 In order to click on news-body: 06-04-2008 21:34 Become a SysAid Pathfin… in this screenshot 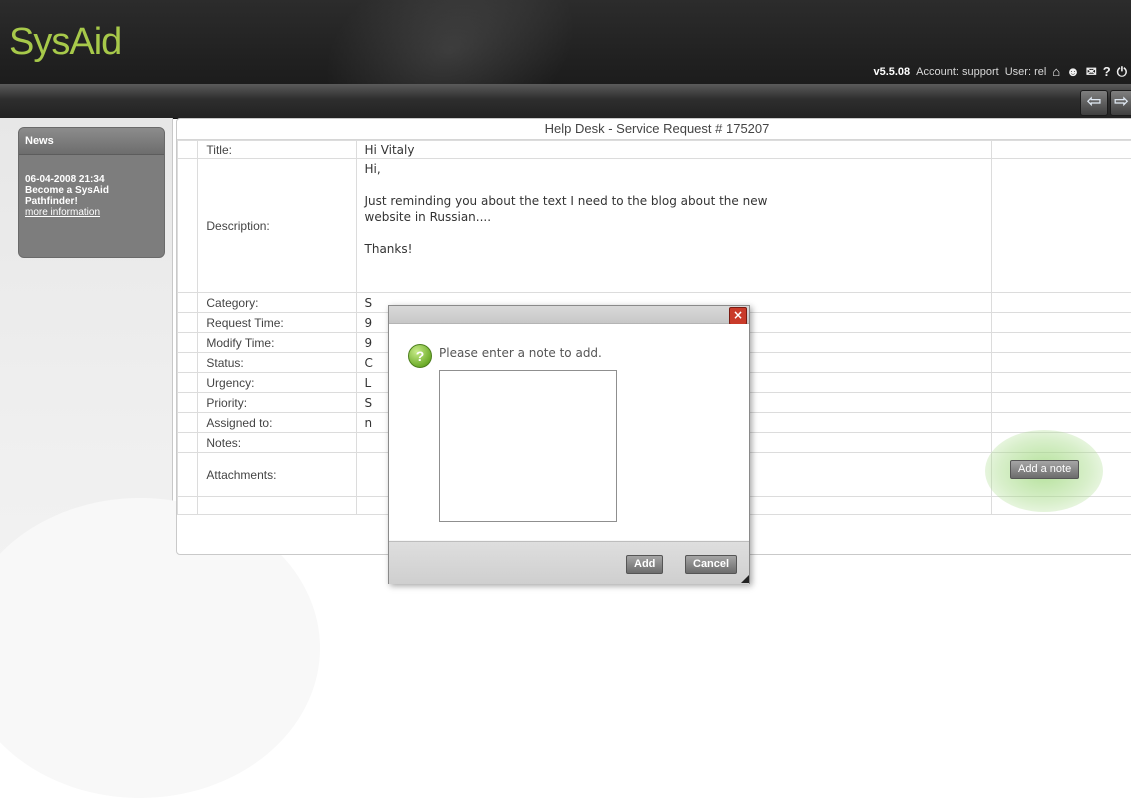, I will do `click(91, 186)`.